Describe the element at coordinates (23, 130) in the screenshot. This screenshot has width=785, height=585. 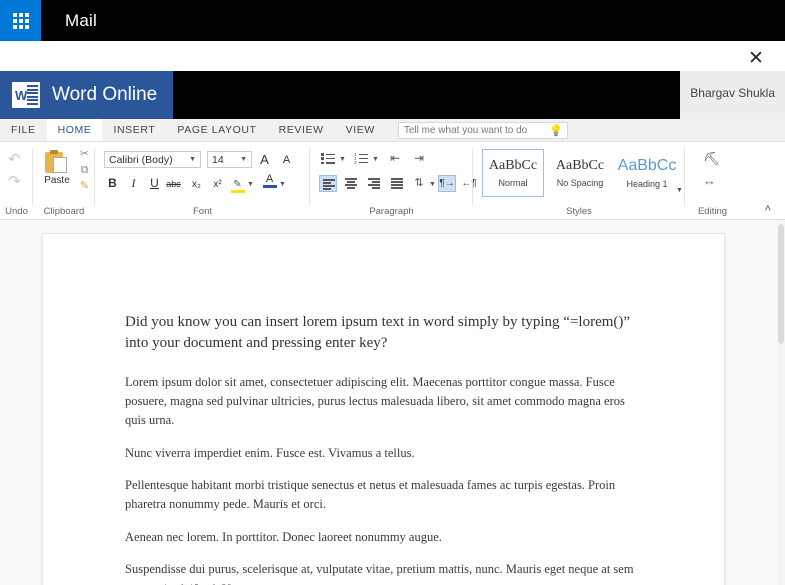
I see `tab-file: FILE` at that location.